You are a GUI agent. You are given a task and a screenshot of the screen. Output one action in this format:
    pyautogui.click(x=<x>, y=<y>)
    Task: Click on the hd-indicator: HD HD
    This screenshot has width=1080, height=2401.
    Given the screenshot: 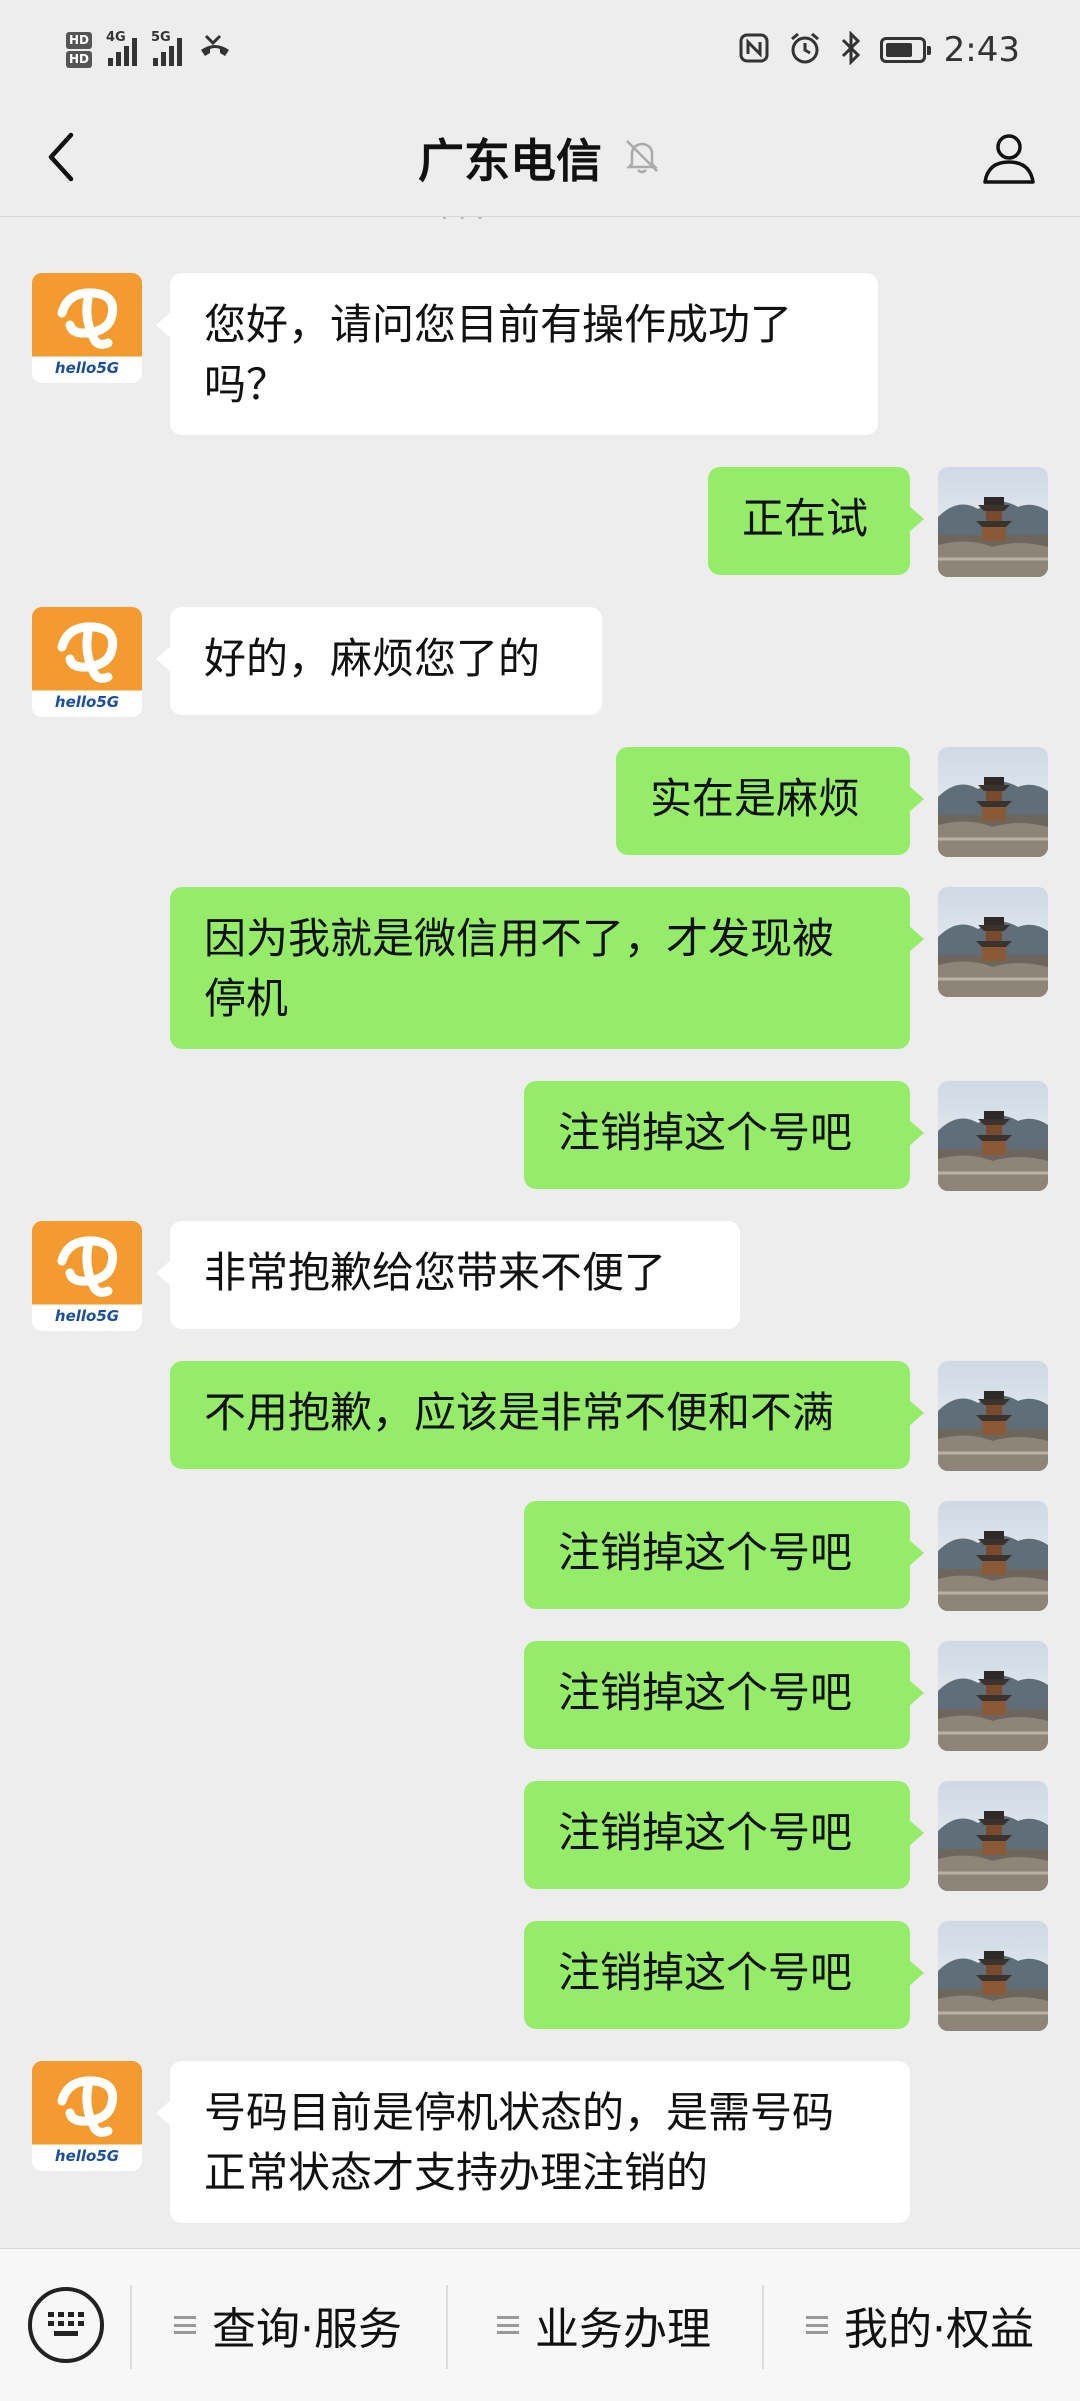 What is the action you would take?
    pyautogui.click(x=79, y=51)
    